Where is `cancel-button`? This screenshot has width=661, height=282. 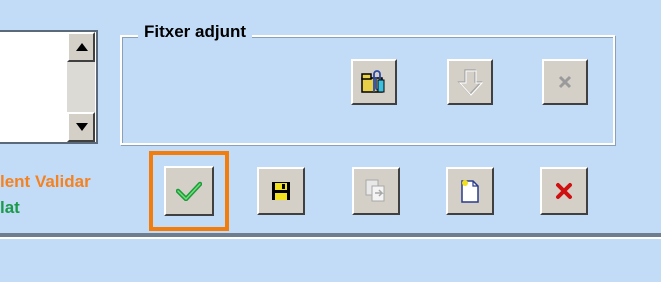
cancel-button is located at coordinates (564, 191).